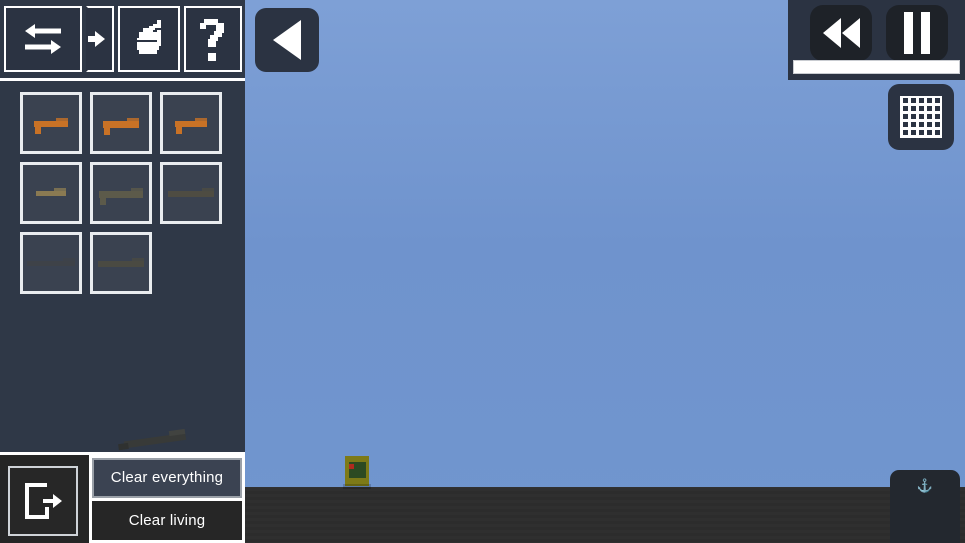 The width and height of the screenshot is (965, 543). I want to click on question-mark-icon, so click(212, 40).